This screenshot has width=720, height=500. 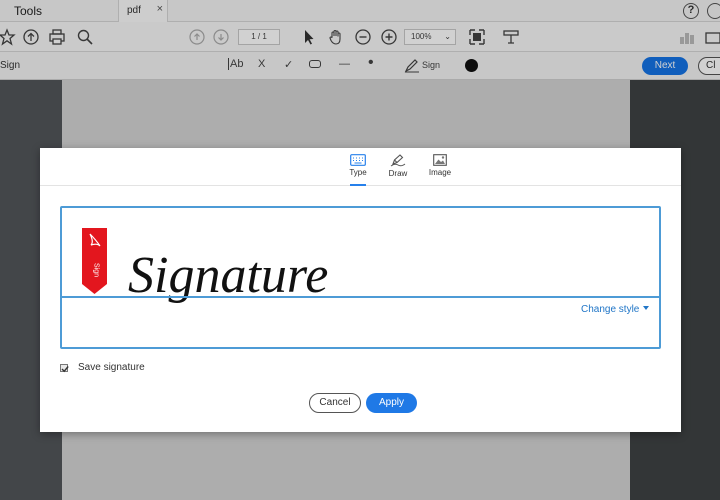 What do you see at coordinates (360, 297) in the screenshot?
I see `signature-baseline` at bounding box center [360, 297].